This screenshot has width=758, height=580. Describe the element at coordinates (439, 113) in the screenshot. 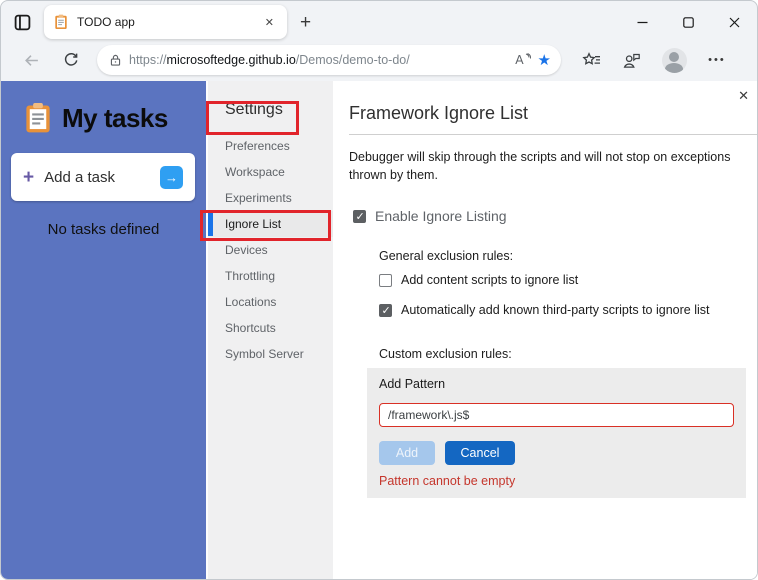

I see `panel-title: Framework Ignore List` at that location.